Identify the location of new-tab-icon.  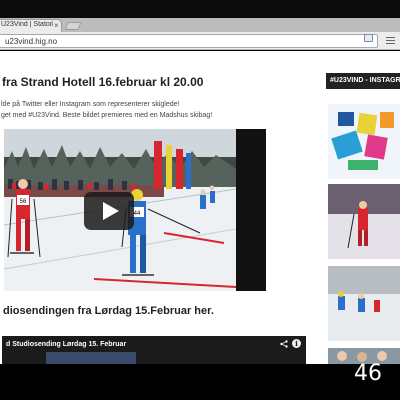
(73, 26).